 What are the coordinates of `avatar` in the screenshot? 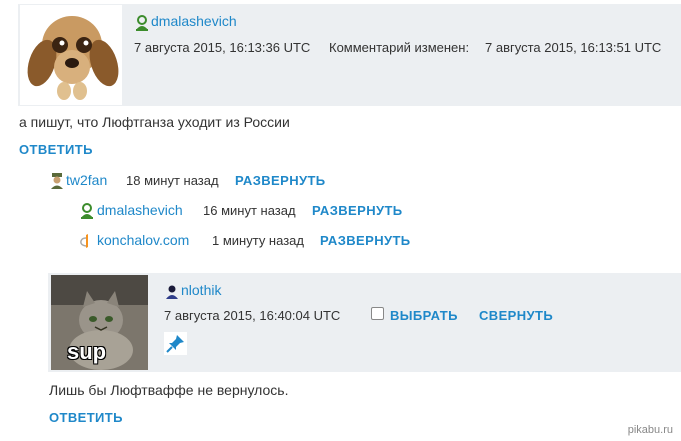 It's located at (71, 55).